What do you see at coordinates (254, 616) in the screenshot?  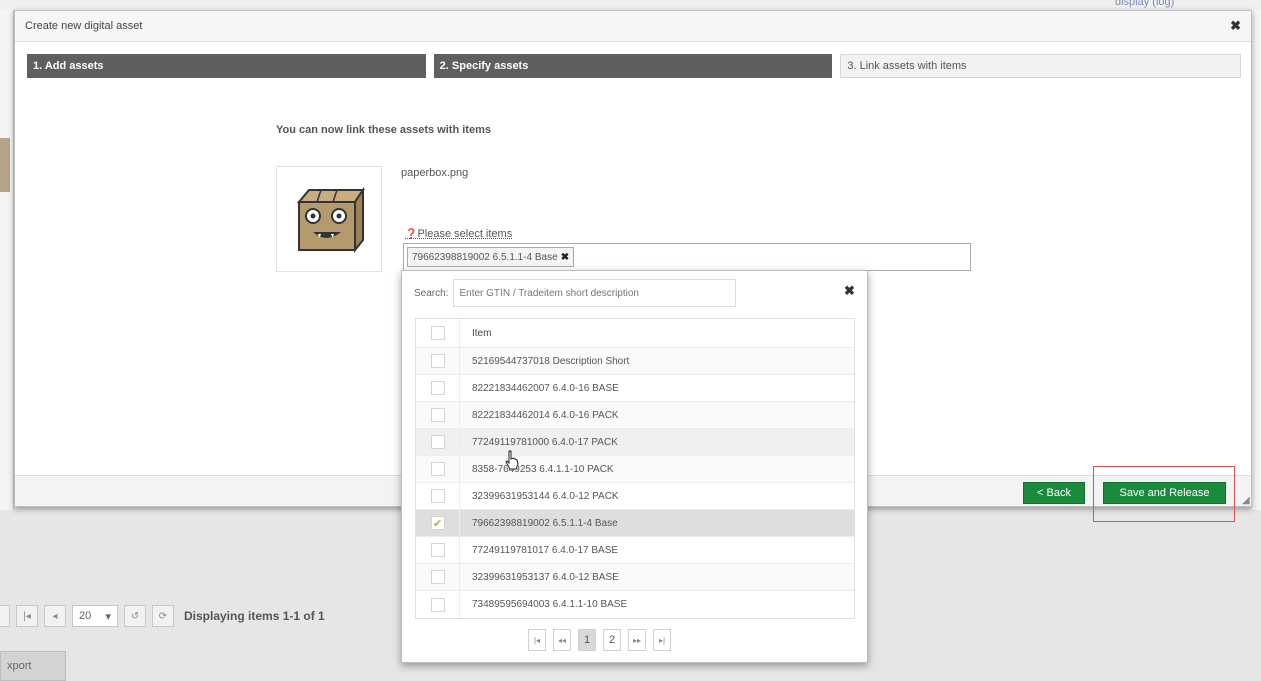 I see `pager-status: Displaying items 1-1 of 1` at bounding box center [254, 616].